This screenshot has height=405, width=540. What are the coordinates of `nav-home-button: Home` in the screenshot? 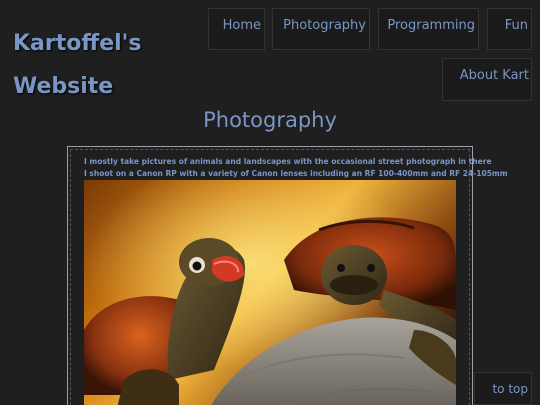 It's located at (236, 29).